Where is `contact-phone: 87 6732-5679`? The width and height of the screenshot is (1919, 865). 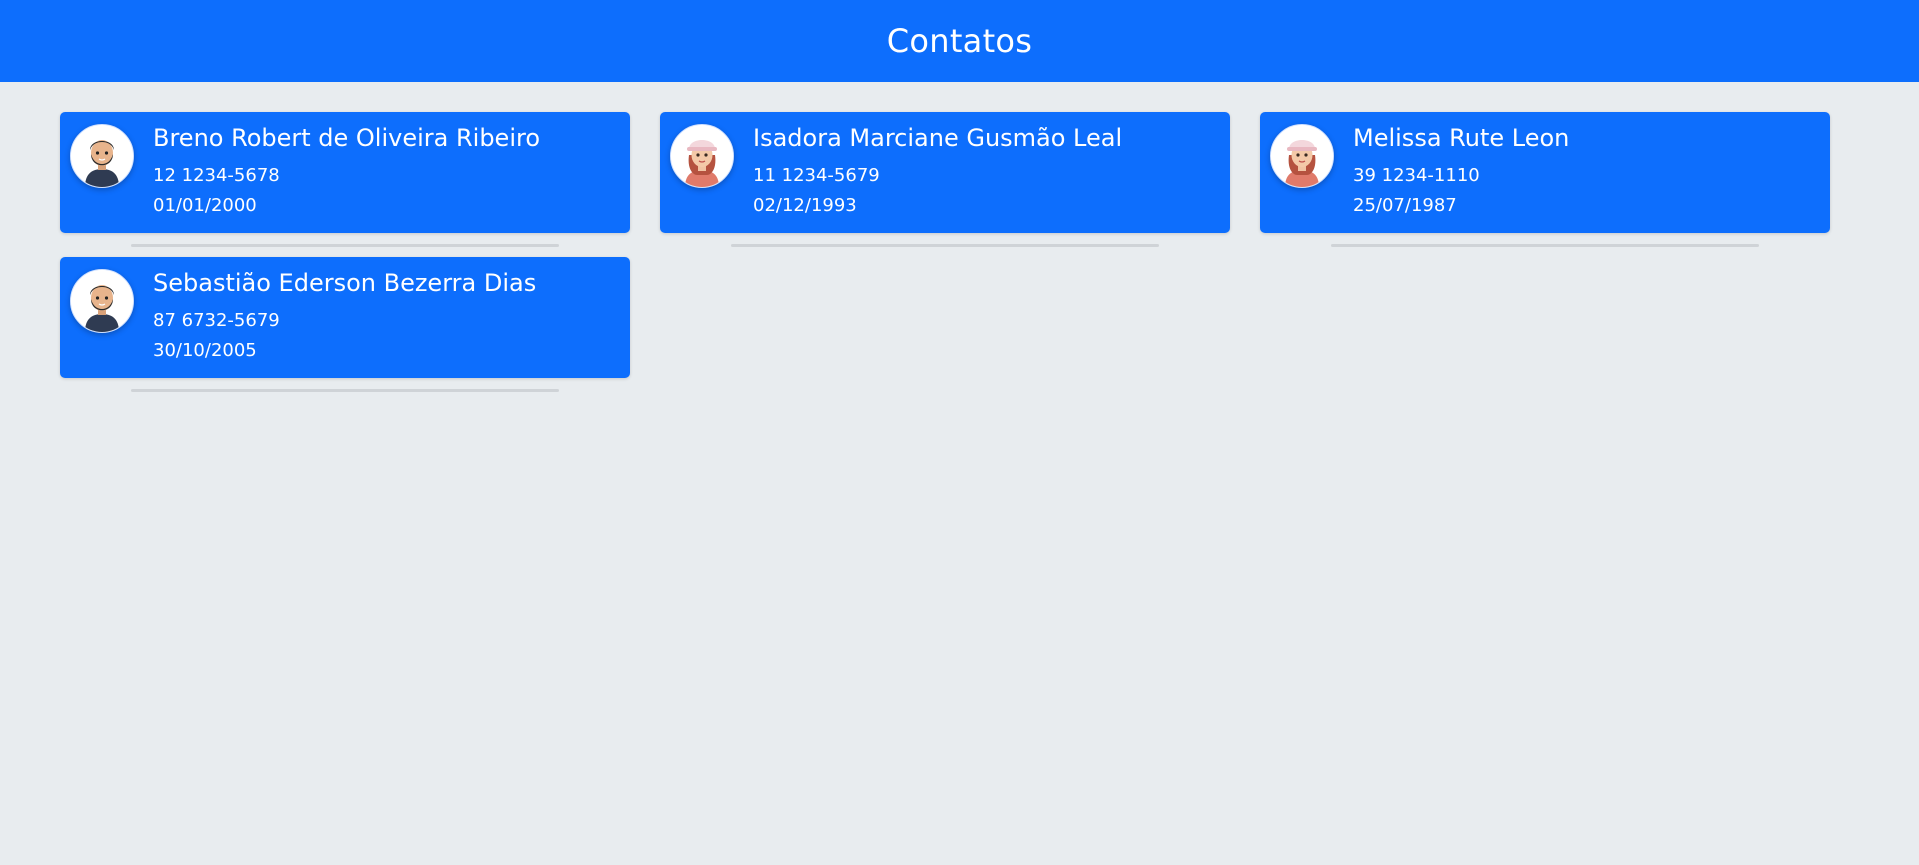
contact-phone: 87 6732-5679 is located at coordinates (216, 320).